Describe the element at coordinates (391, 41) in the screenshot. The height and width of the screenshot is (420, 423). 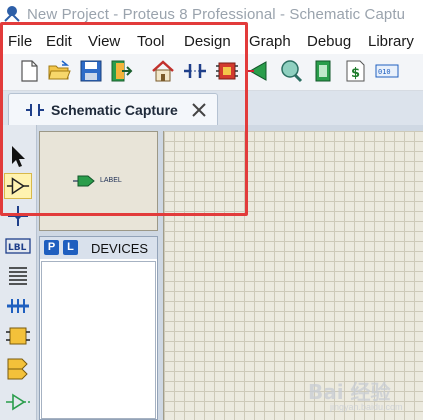
I see `menu-library: Library` at that location.